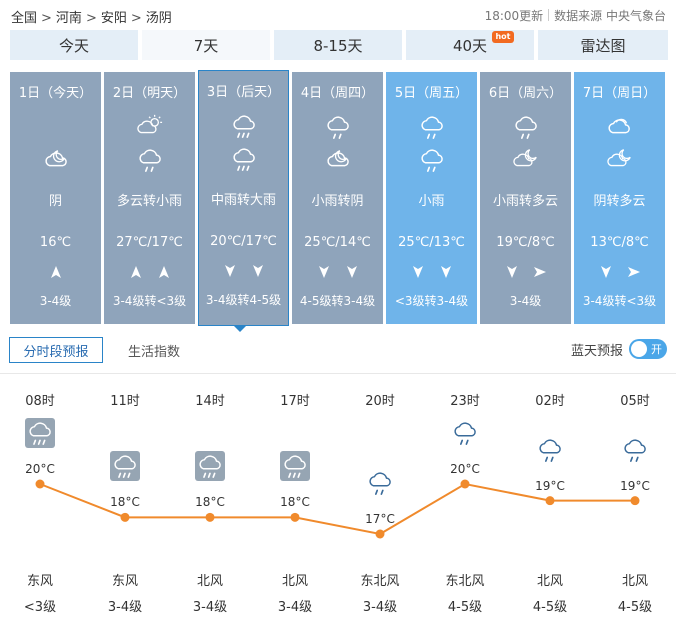 Image resolution: width=676 pixels, height=631 pixels. Describe the element at coordinates (470, 45) in the screenshot. I see `tab-40-days: 40天 hot` at that location.